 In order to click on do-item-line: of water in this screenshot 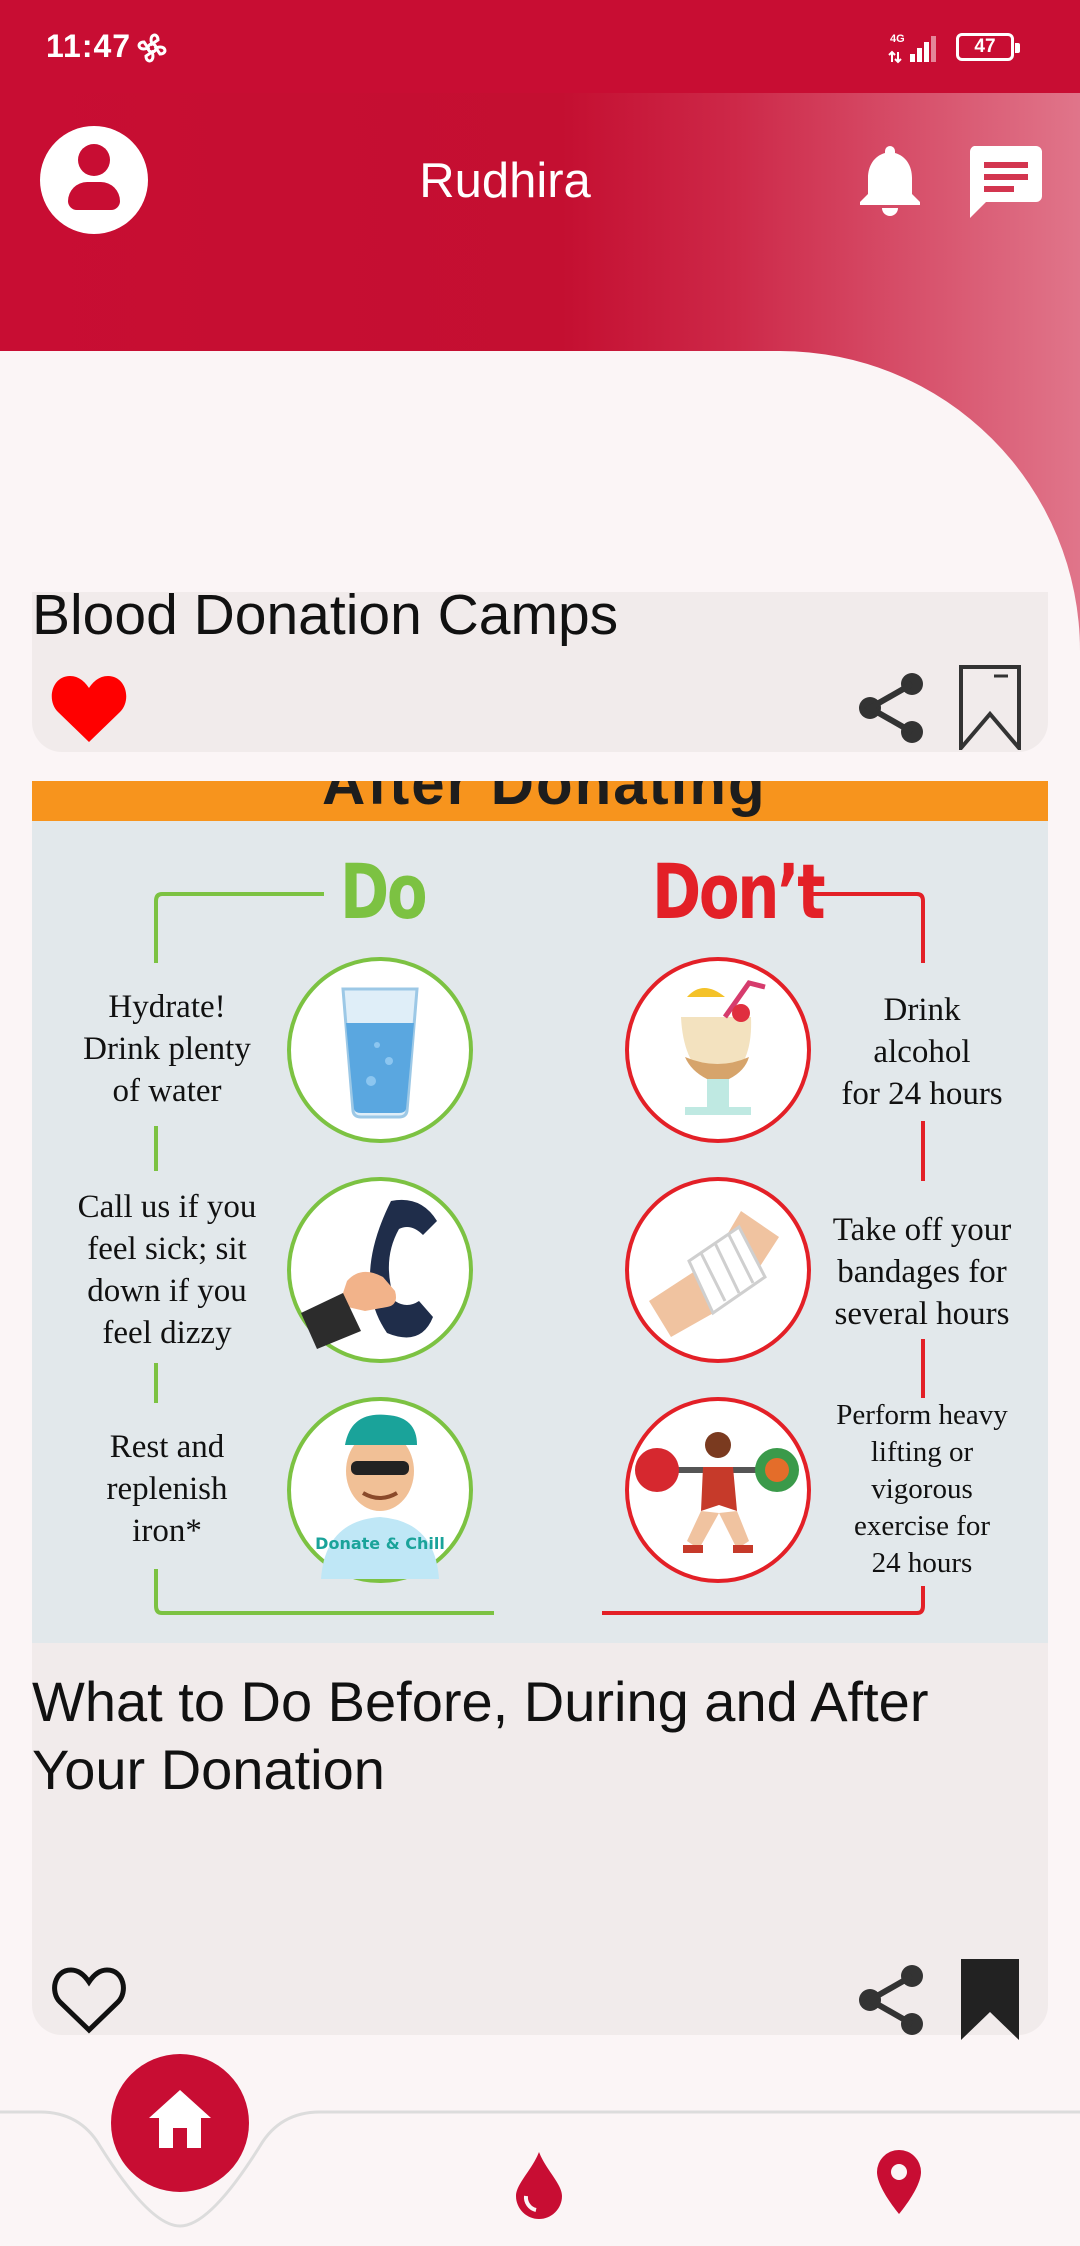, I will do `click(167, 1091)`.